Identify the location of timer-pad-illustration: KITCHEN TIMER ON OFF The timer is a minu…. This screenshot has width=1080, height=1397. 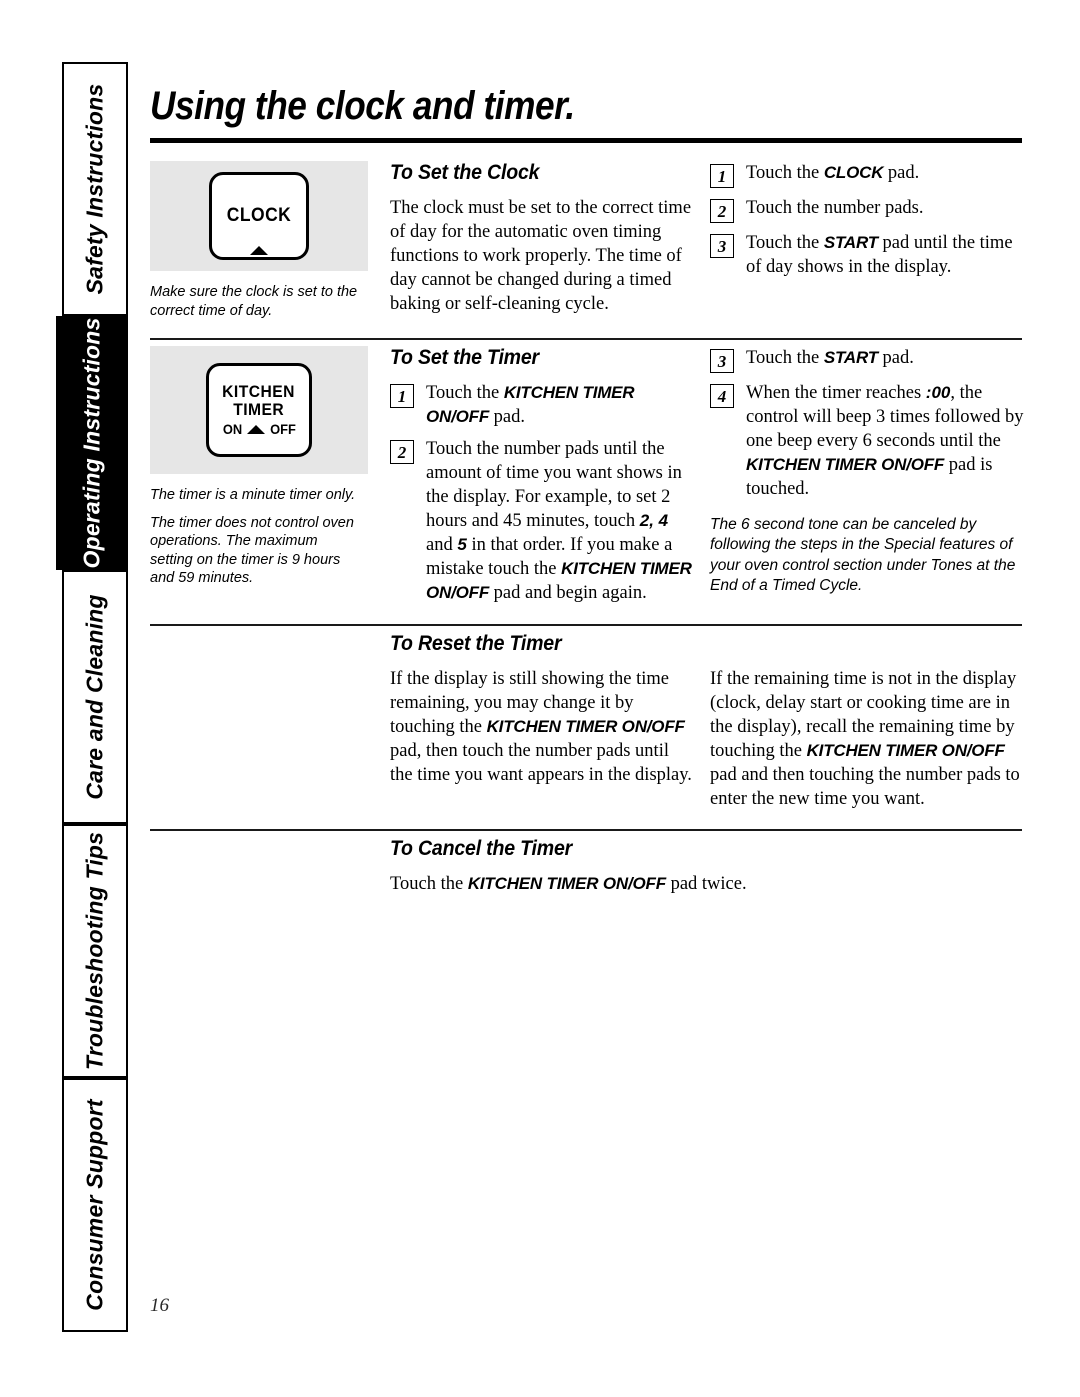
(270, 467).